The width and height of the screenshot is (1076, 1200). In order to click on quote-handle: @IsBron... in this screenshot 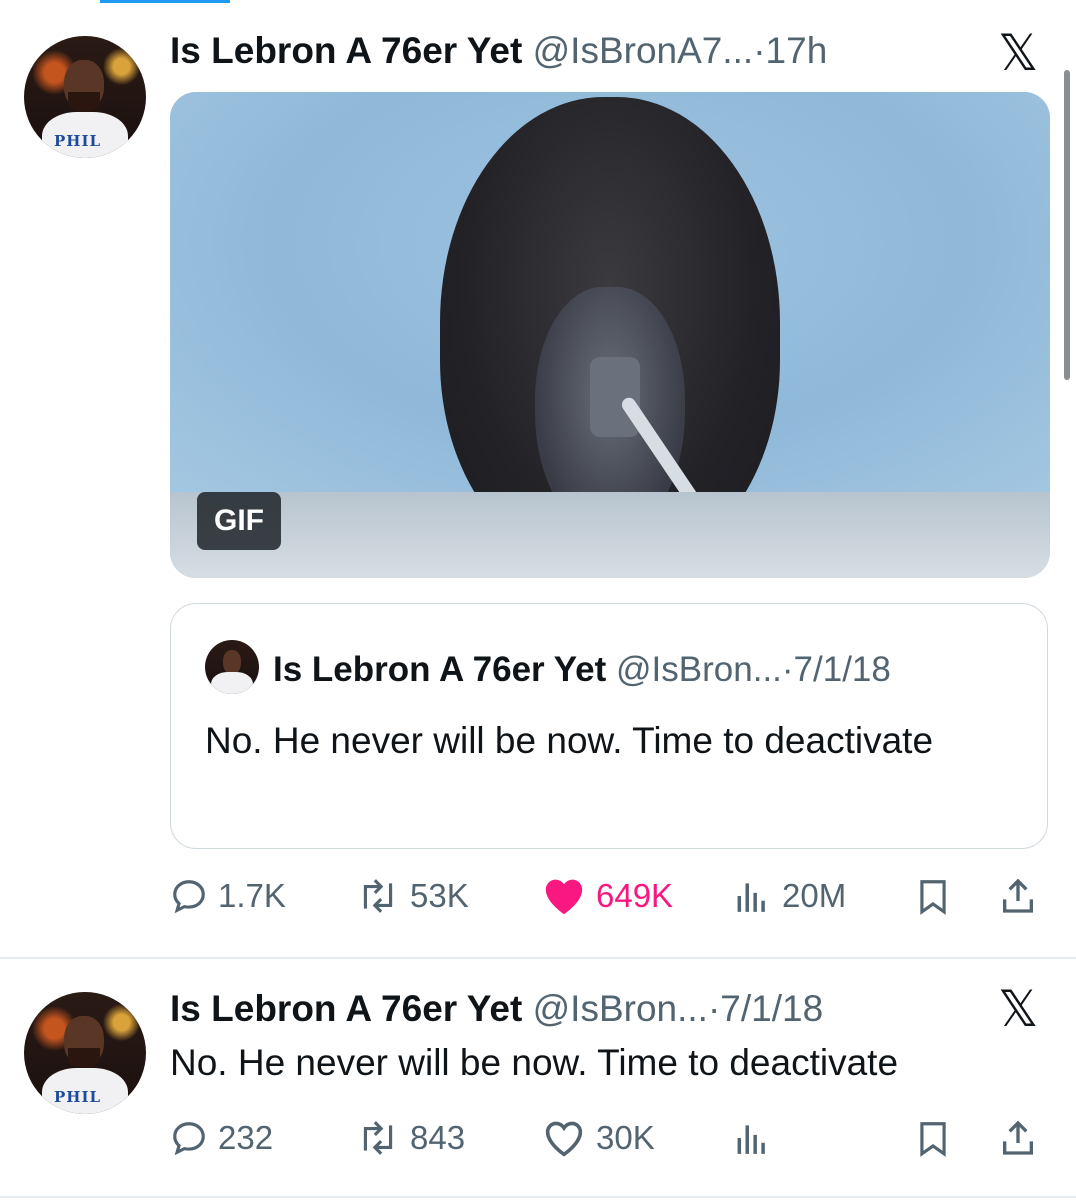, I will do `click(699, 669)`.